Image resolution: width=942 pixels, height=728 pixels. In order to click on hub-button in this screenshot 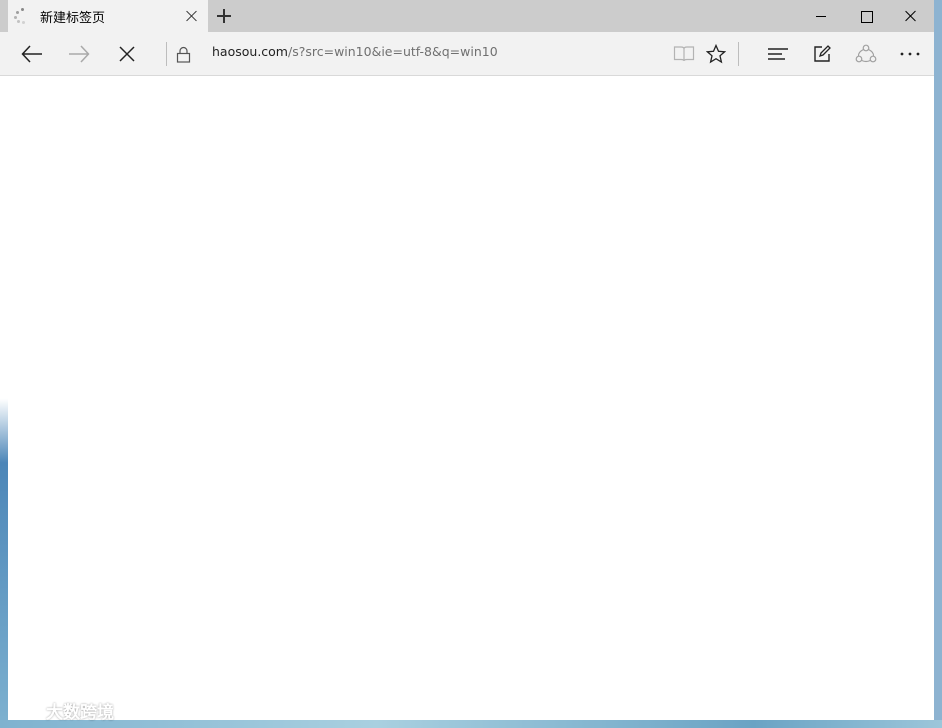, I will do `click(778, 54)`.